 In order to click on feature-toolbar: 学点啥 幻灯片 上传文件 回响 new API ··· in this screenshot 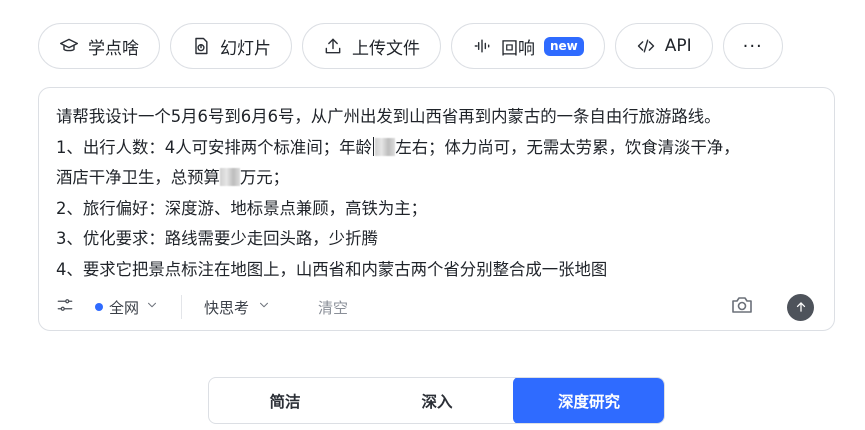, I will do `click(410, 46)`.